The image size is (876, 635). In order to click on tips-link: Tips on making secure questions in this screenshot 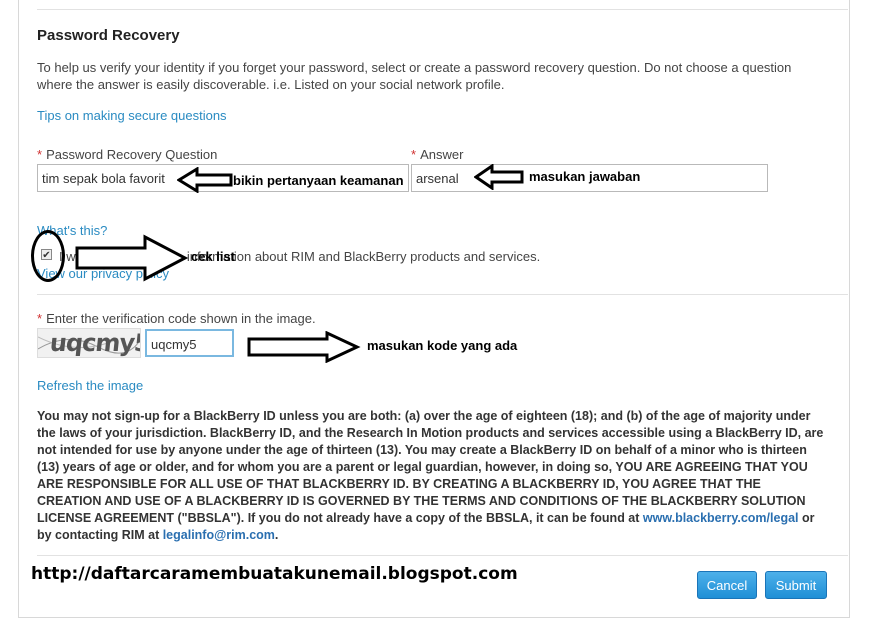, I will do `click(132, 115)`.